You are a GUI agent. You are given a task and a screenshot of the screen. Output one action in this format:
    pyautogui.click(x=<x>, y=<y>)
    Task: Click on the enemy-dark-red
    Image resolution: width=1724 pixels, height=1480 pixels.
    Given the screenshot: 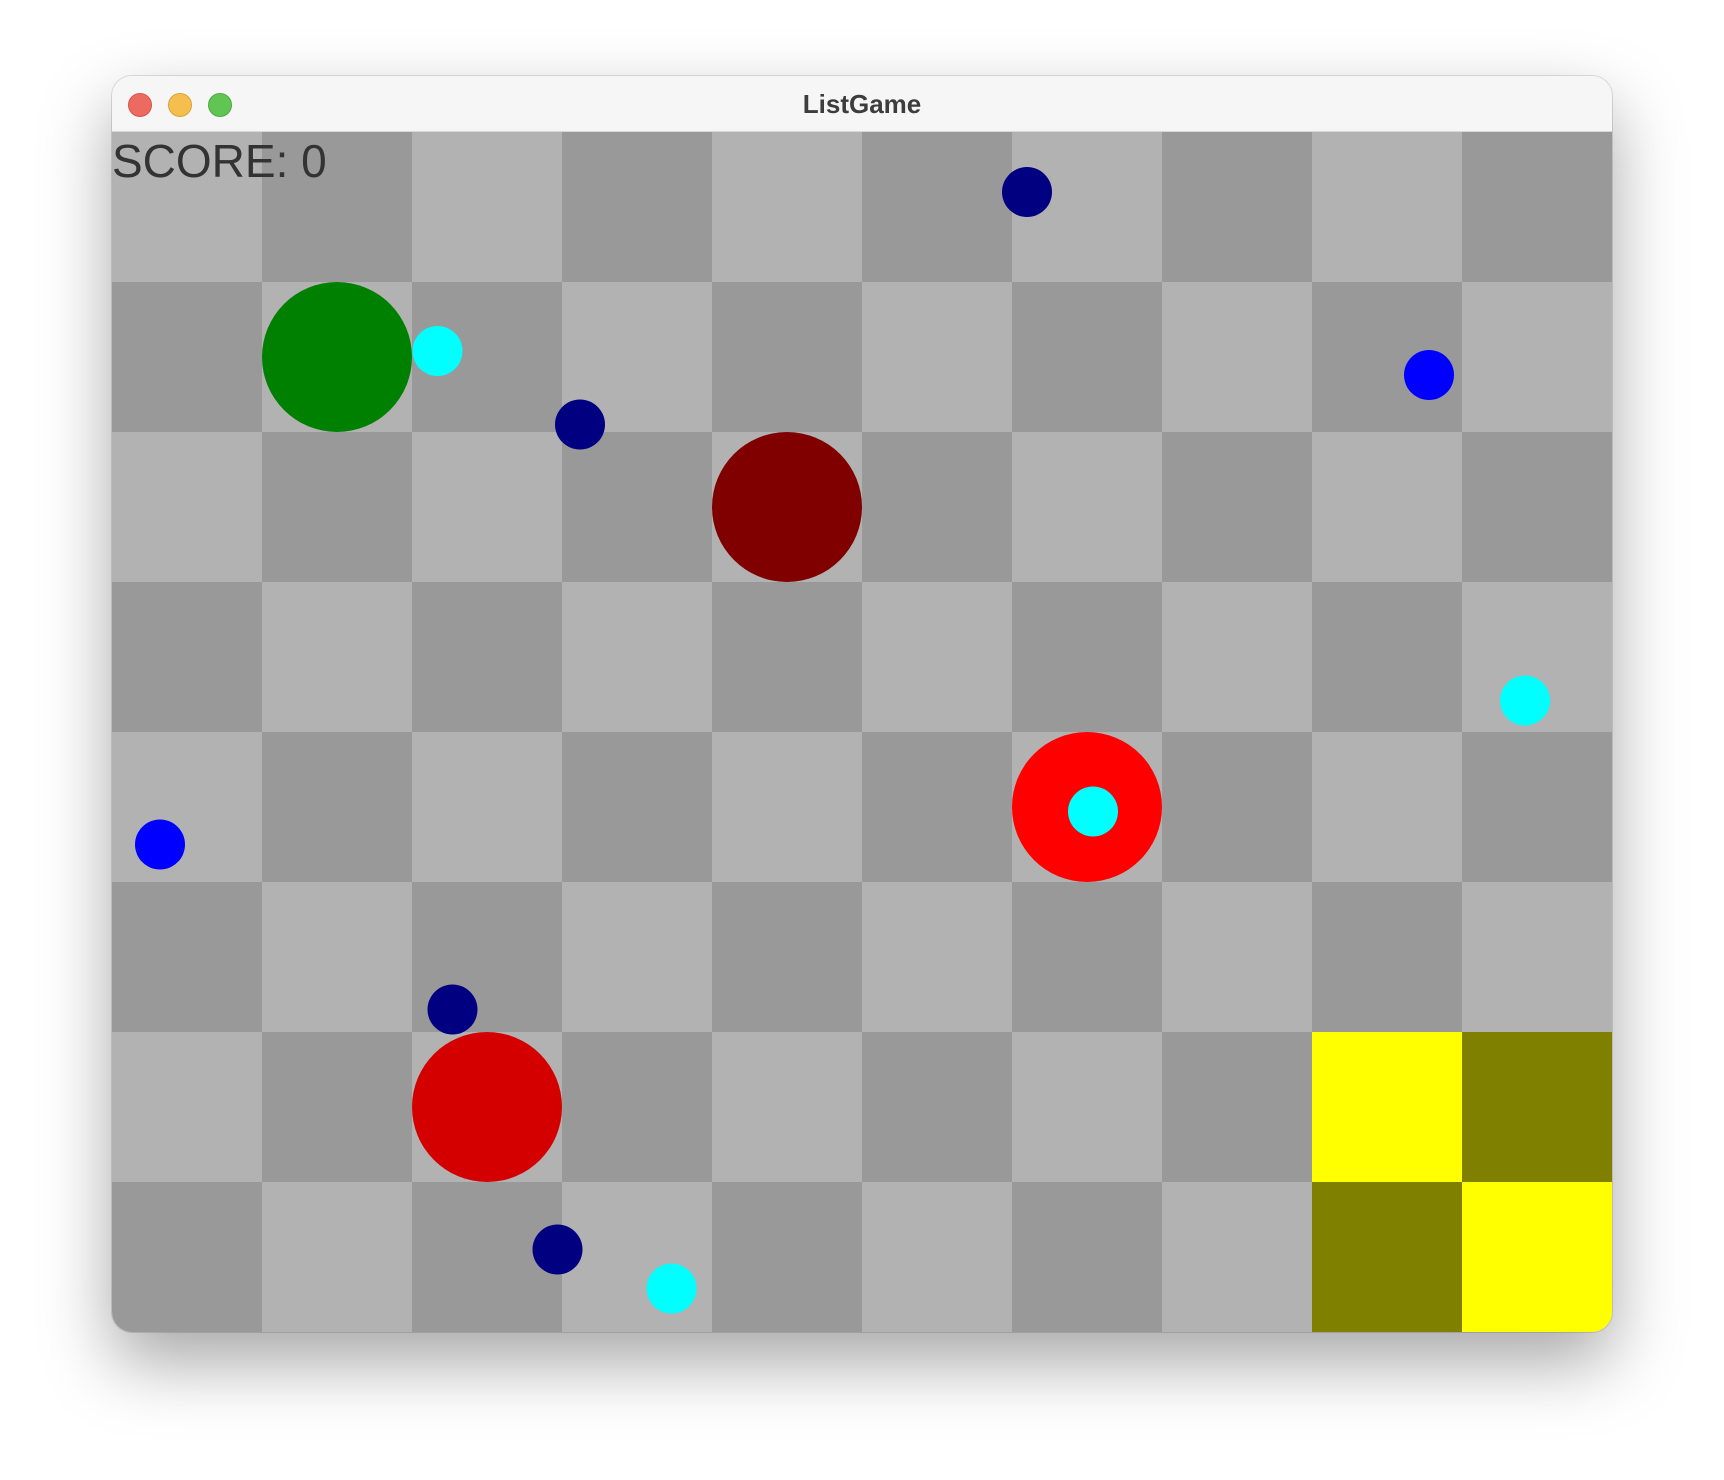 What is the action you would take?
    pyautogui.click(x=787, y=507)
    